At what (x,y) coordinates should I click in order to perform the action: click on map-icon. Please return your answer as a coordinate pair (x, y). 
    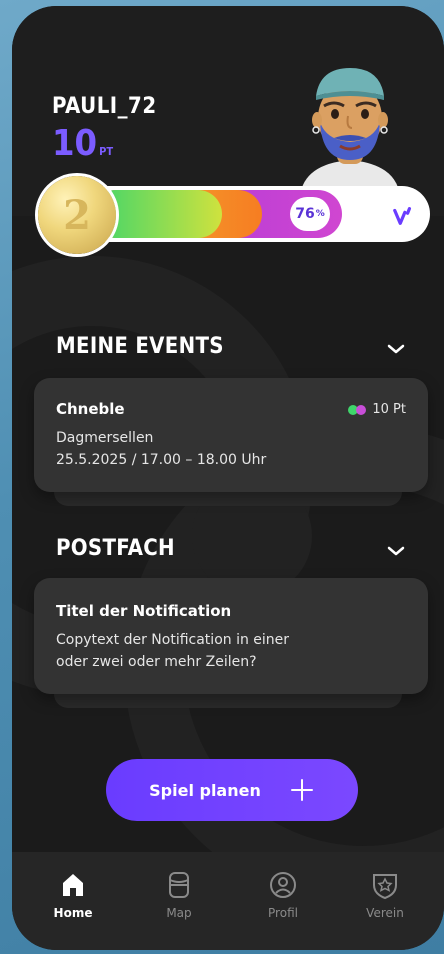
    Looking at the image, I should click on (179, 885).